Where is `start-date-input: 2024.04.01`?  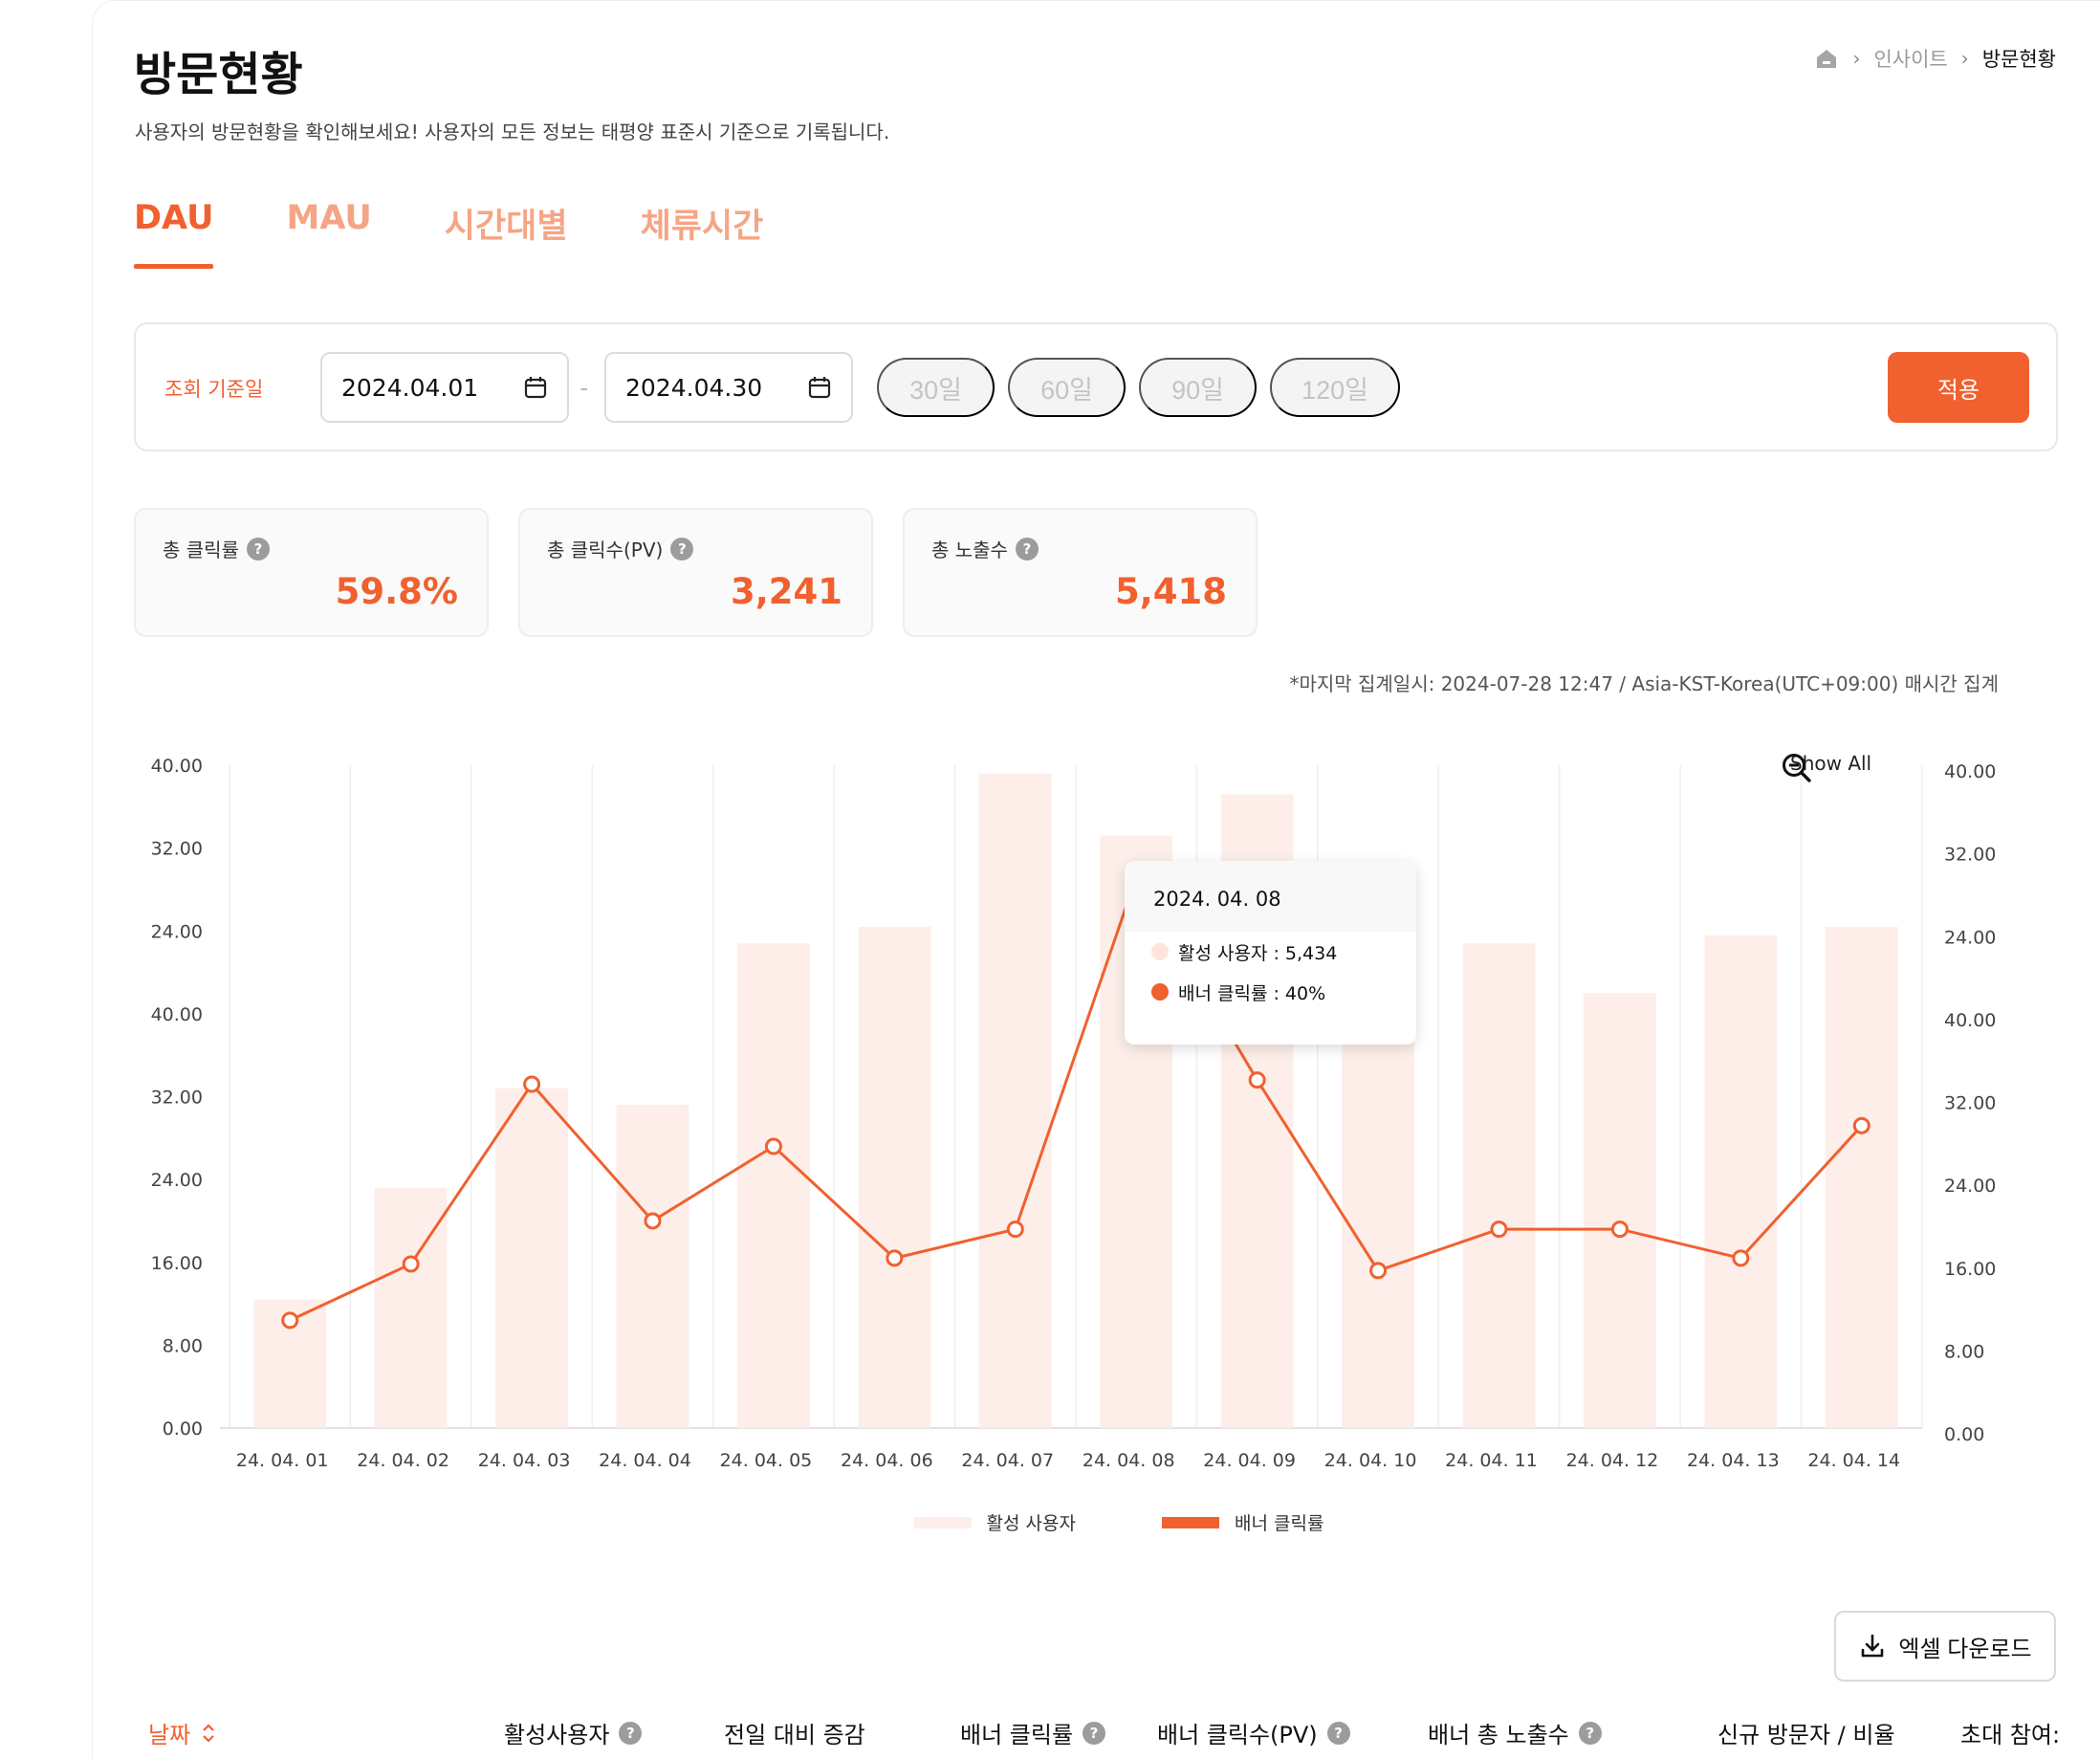
start-date-input: 2024.04.01 is located at coordinates (444, 387).